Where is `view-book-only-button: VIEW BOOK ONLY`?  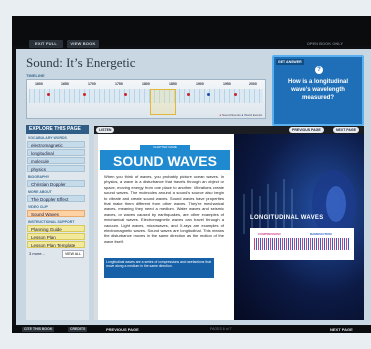 view-book-only-button: VIEW BOOK ONLY is located at coordinates (83, 47).